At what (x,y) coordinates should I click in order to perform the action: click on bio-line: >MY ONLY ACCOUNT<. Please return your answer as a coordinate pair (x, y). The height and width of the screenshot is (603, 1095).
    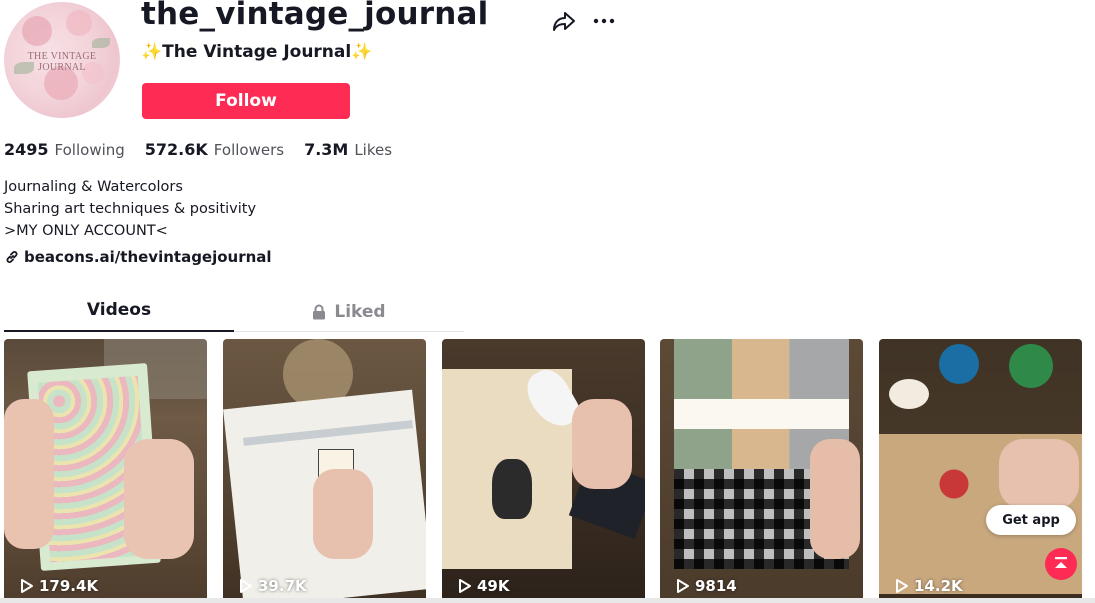
    Looking at the image, I should click on (86, 231).